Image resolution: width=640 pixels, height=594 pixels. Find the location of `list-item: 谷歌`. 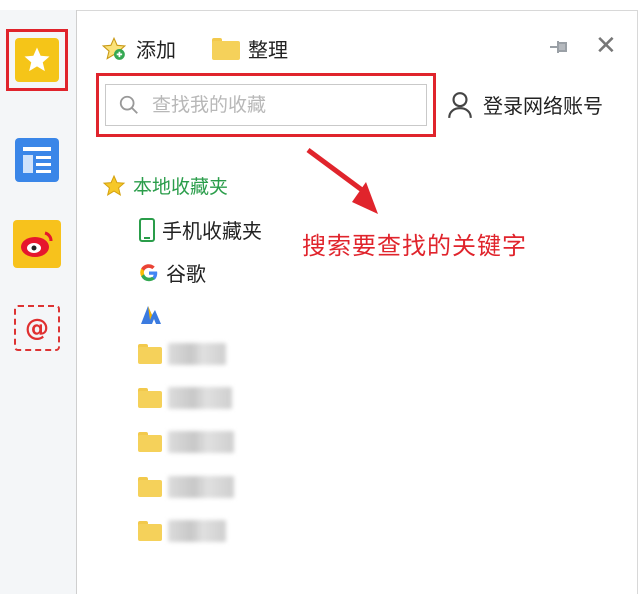

list-item: 谷歌 is located at coordinates (172, 272).